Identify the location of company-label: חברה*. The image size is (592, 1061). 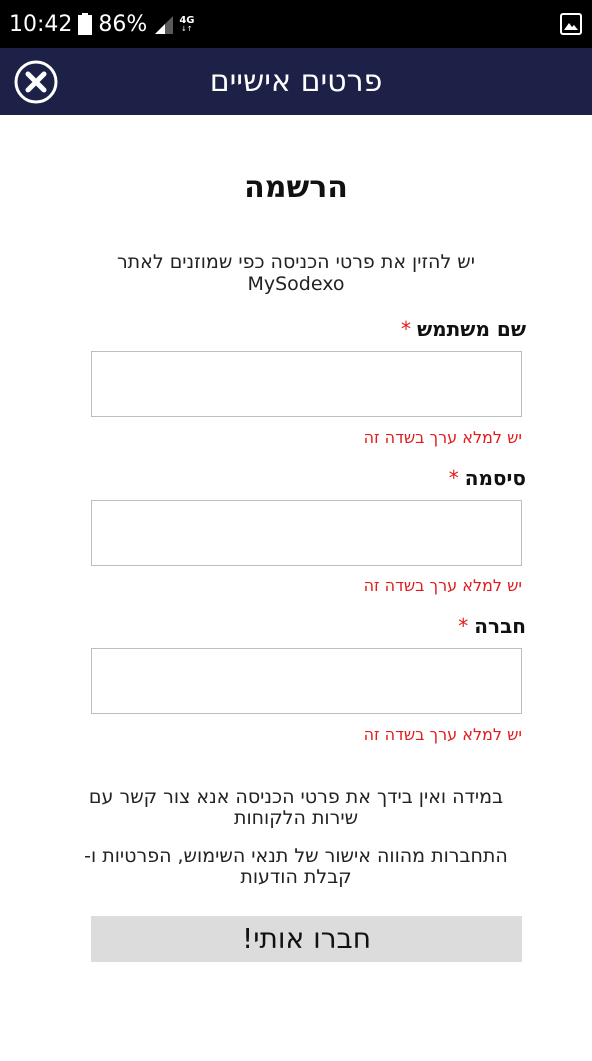
(492, 626).